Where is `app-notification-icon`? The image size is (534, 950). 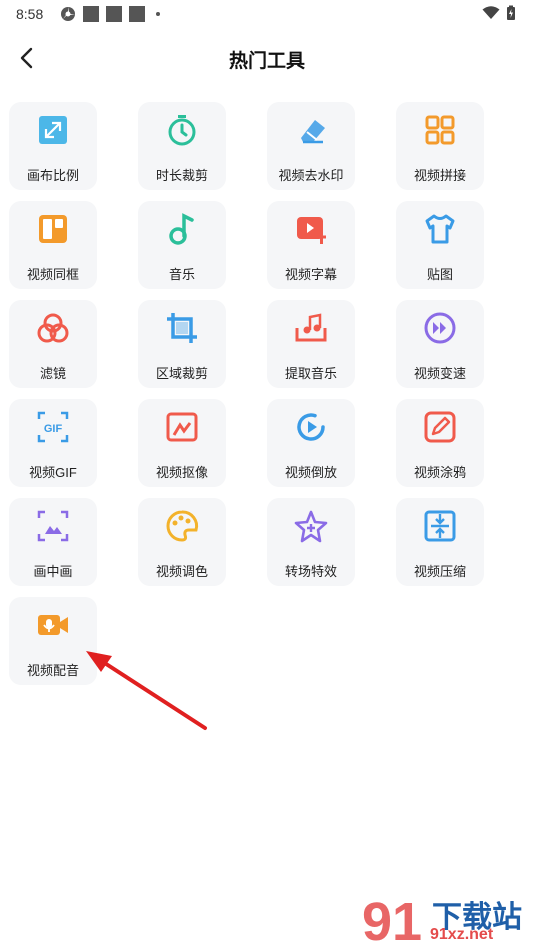
app-notification-icon is located at coordinates (68, 14).